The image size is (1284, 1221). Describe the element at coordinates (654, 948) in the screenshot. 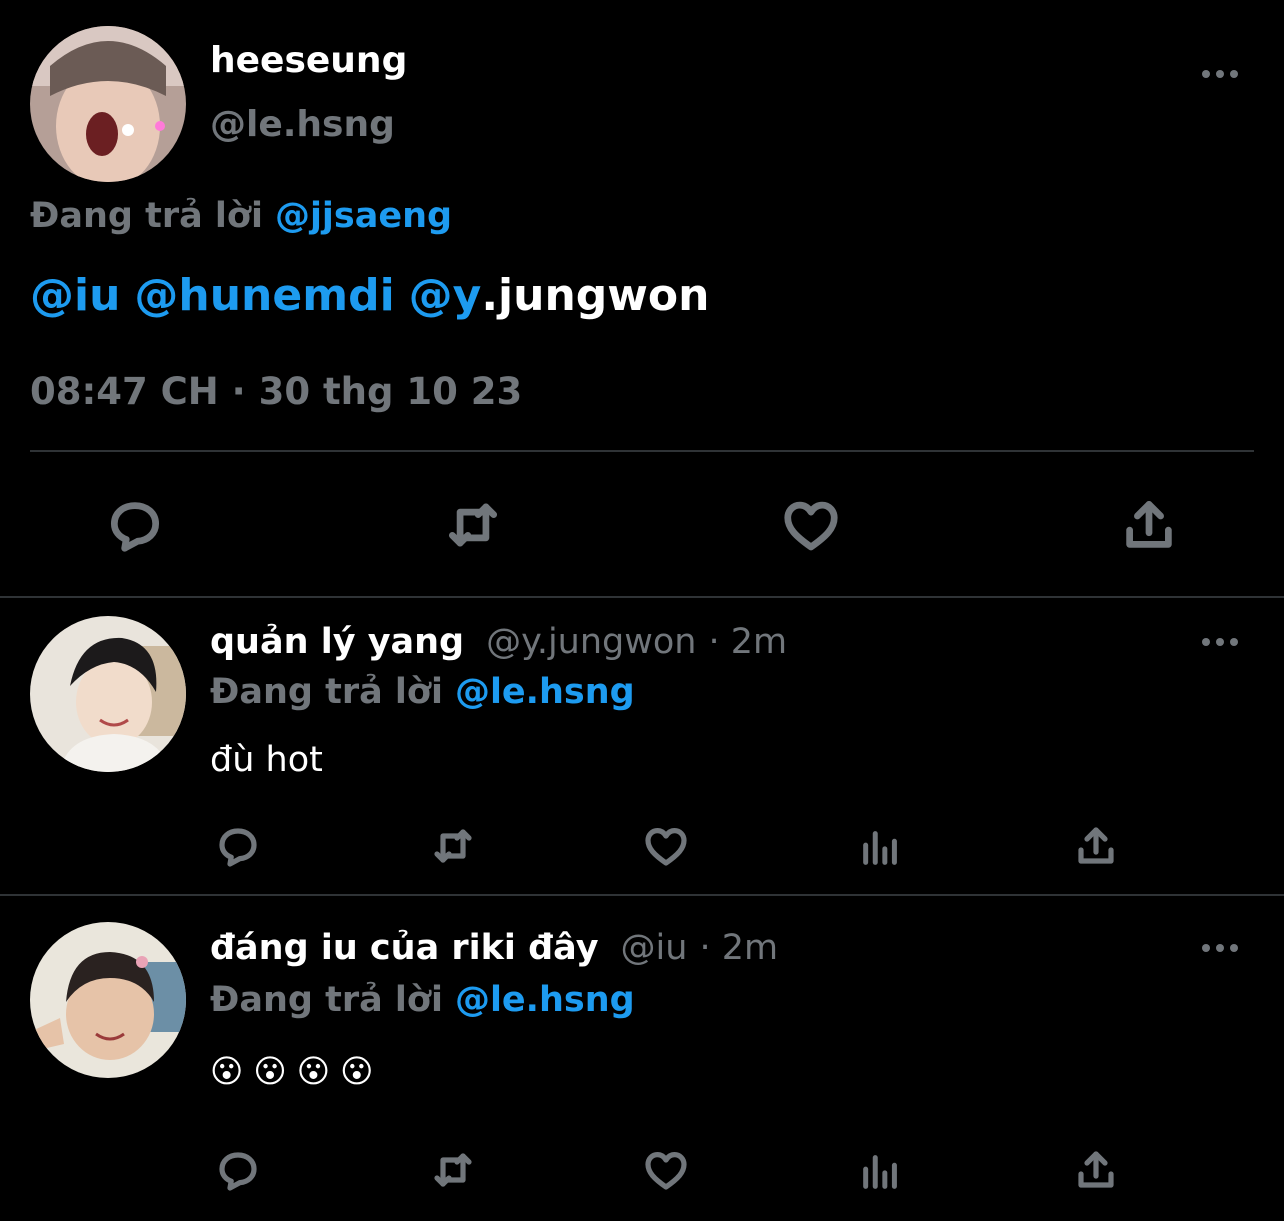

I see `reply-author-handle: @iu` at that location.